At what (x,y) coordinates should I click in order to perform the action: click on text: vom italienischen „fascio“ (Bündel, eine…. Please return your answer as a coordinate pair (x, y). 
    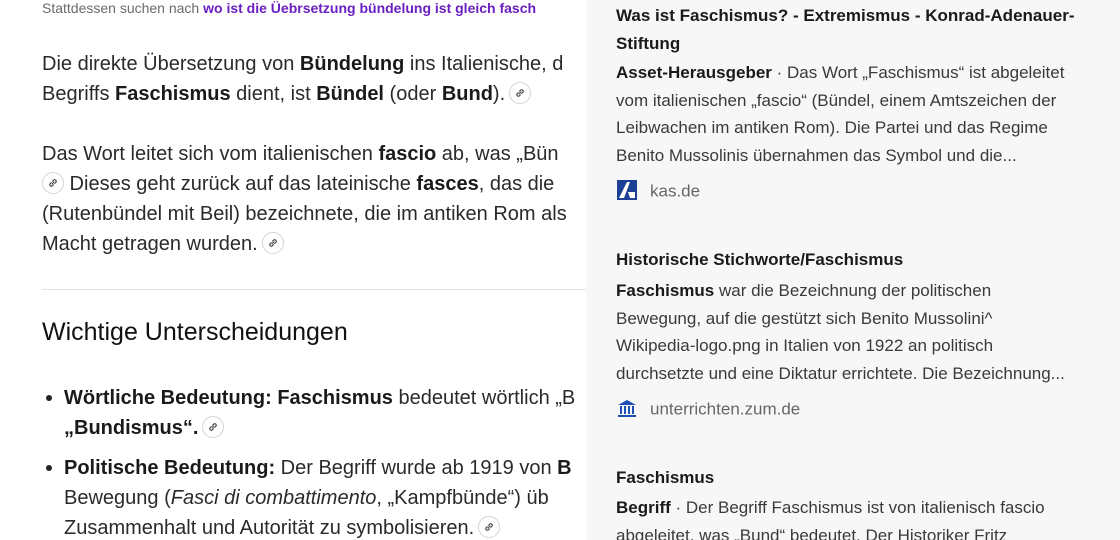
    Looking at the image, I should click on (836, 100).